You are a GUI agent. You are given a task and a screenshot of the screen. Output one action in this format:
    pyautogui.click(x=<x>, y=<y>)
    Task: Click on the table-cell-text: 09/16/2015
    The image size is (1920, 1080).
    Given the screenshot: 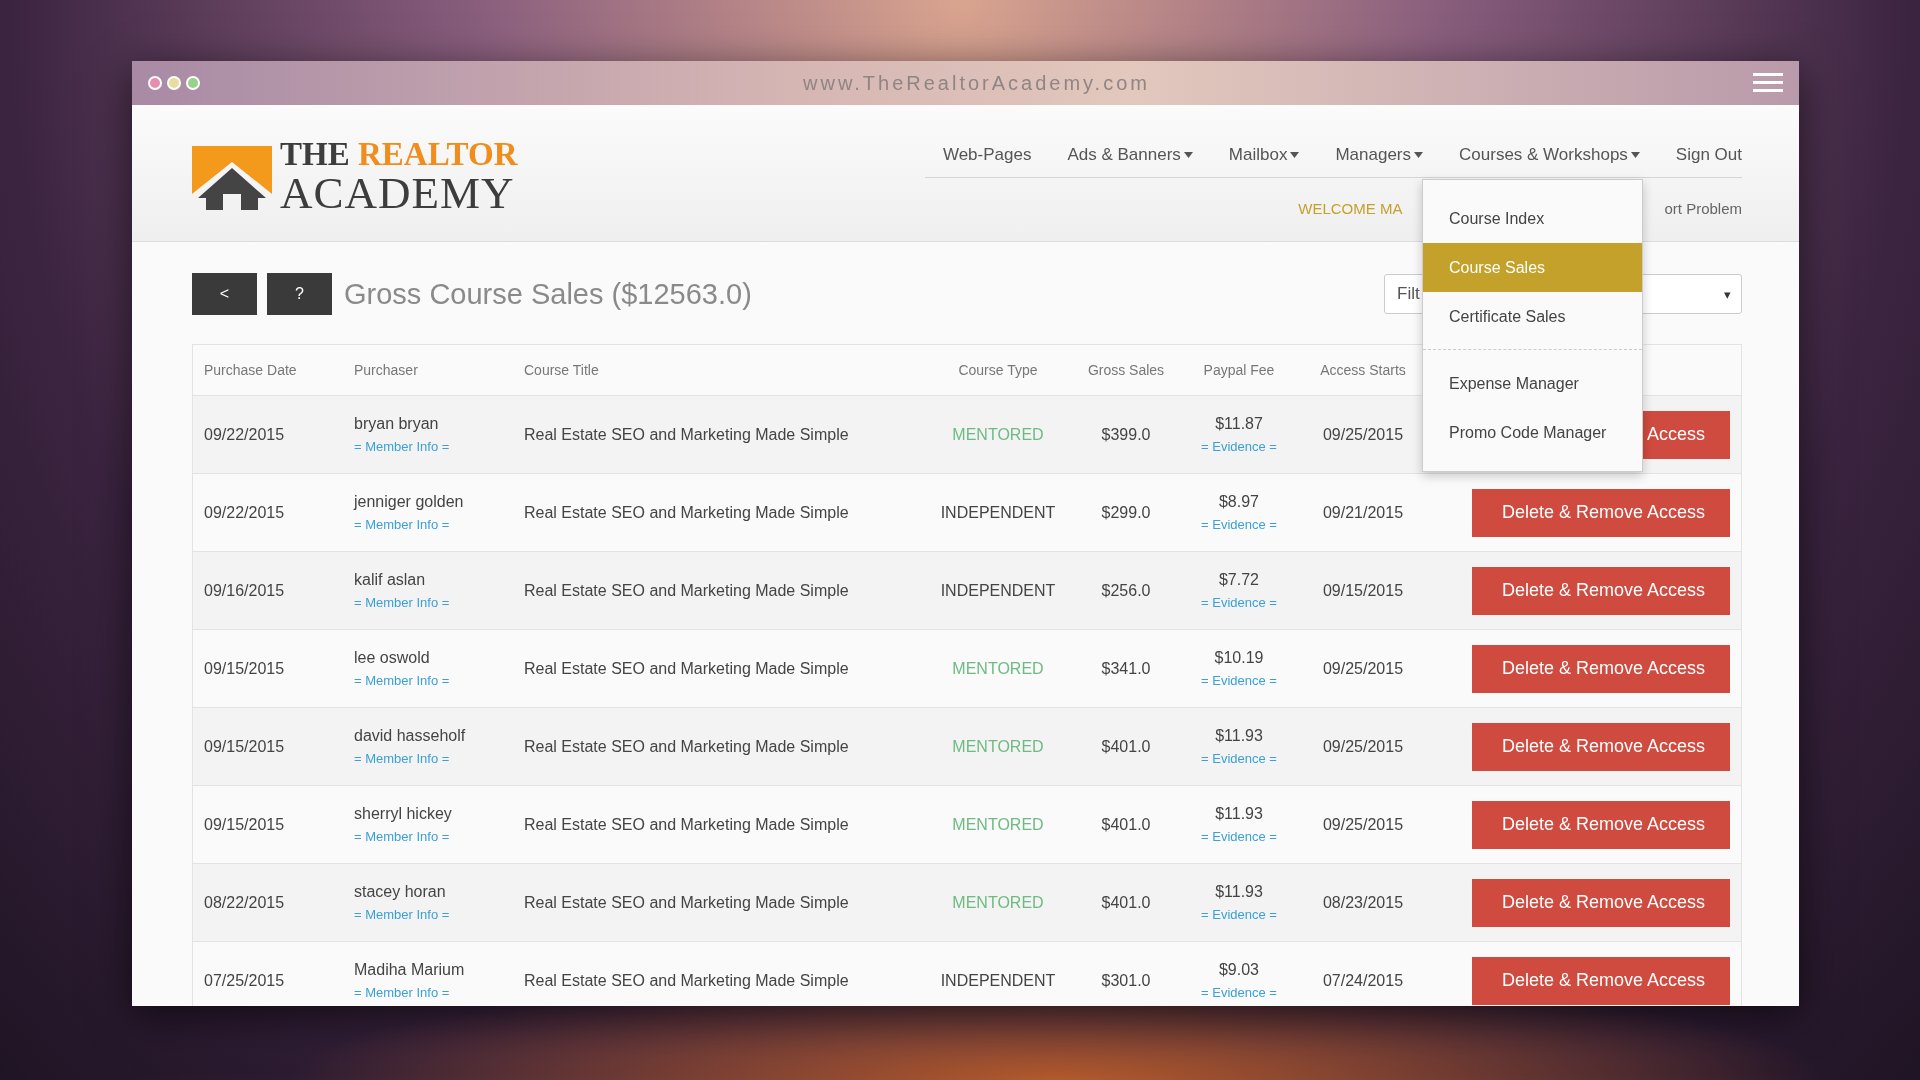 What is the action you would take?
    pyautogui.click(x=244, y=590)
    